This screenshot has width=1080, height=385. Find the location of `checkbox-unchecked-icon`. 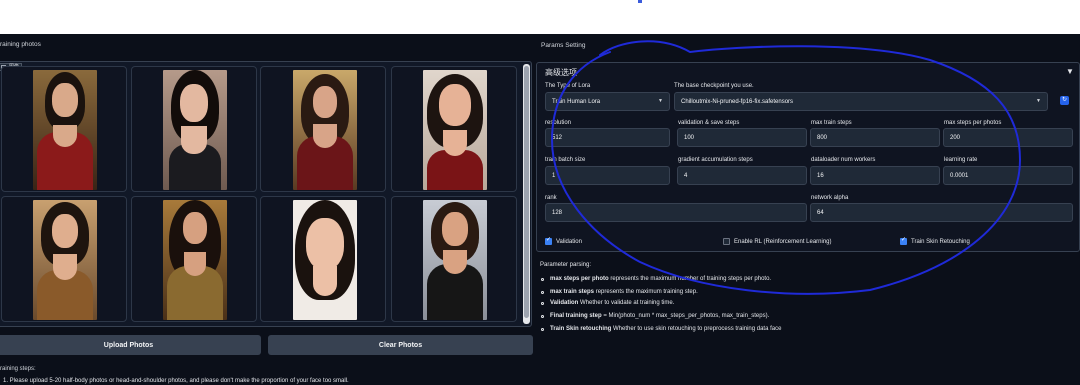

checkbox-unchecked-icon is located at coordinates (726, 241).